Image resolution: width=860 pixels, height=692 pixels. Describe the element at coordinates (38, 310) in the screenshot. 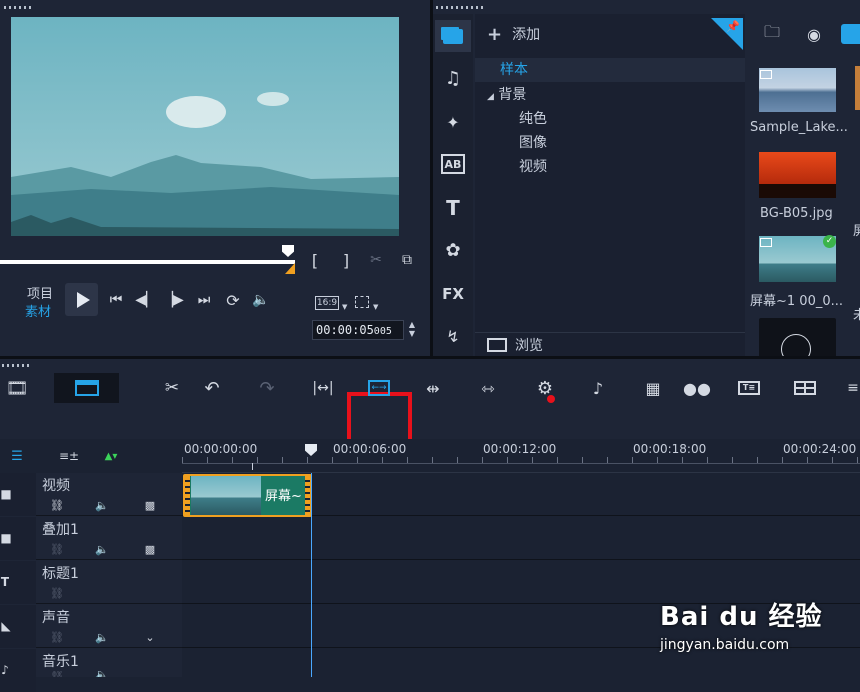

I see `clip-mode-label: 素材` at that location.